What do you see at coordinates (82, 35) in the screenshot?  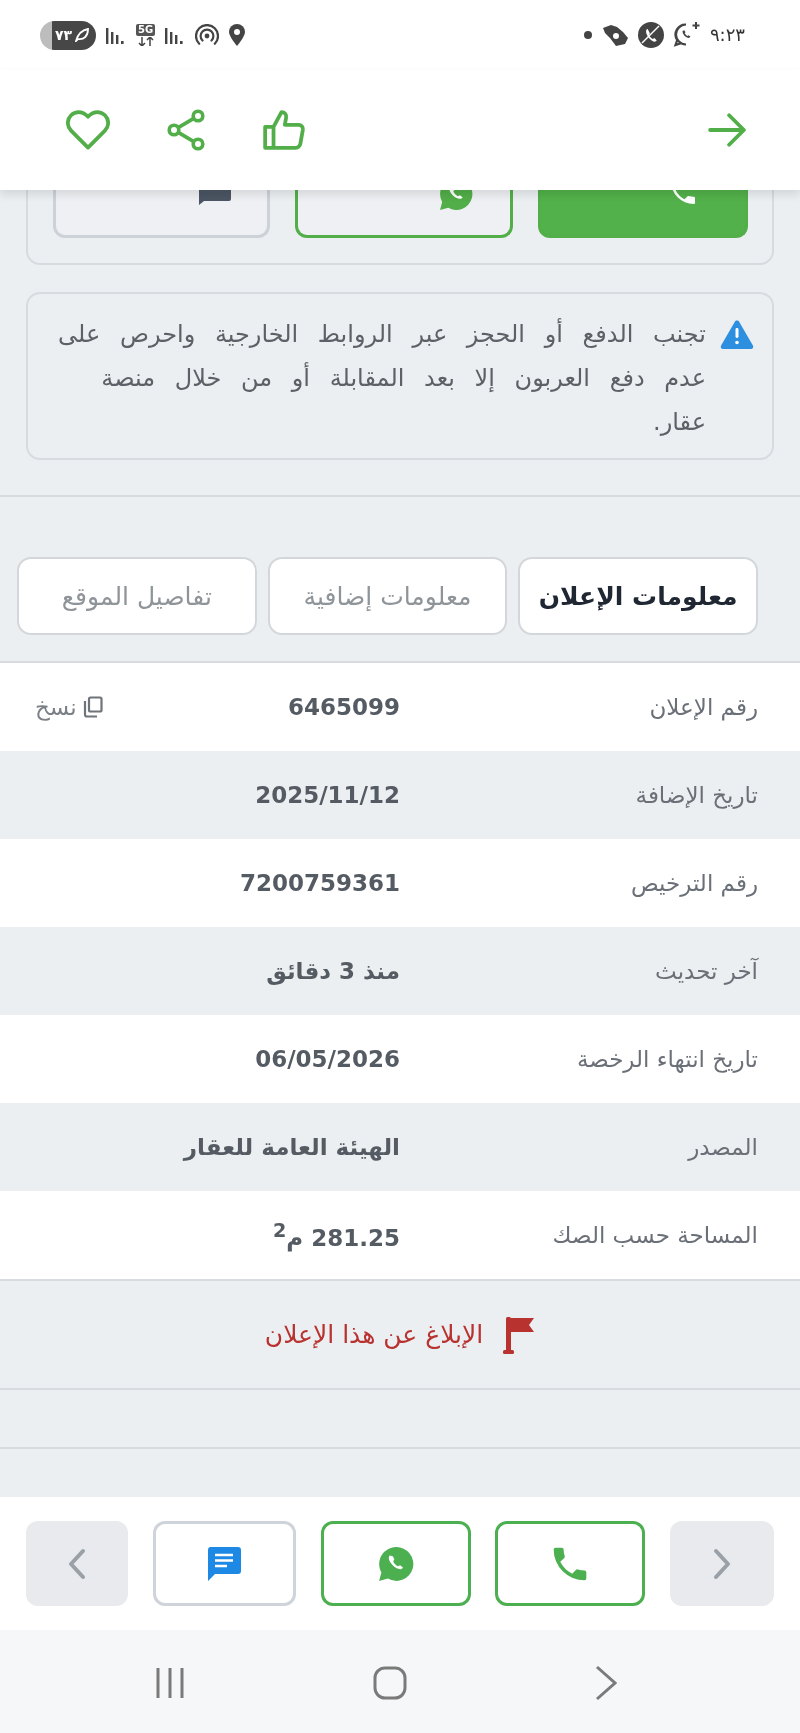 I see `leaf-icon` at bounding box center [82, 35].